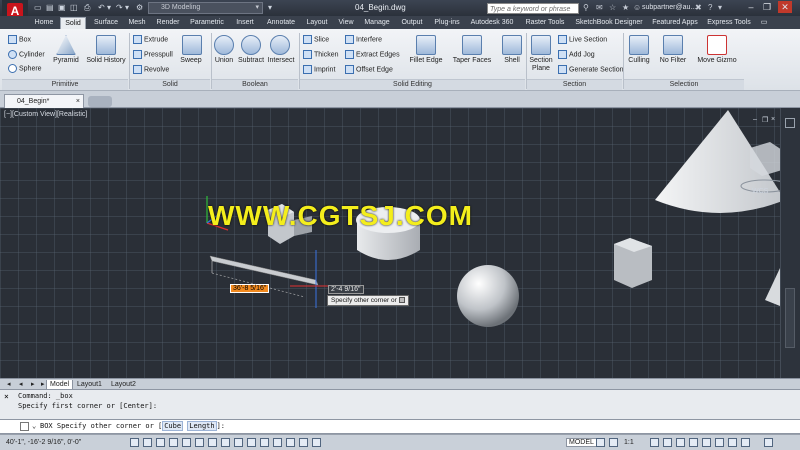 The width and height of the screenshot is (800, 450). What do you see at coordinates (764, 23) in the screenshot?
I see `ribbon-minimize-icon: ▭` at bounding box center [764, 23].